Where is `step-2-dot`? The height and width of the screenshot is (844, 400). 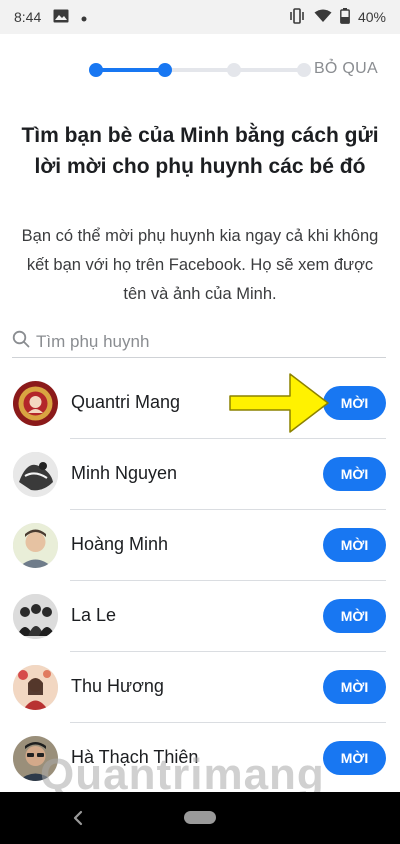 step-2-dot is located at coordinates (165, 70).